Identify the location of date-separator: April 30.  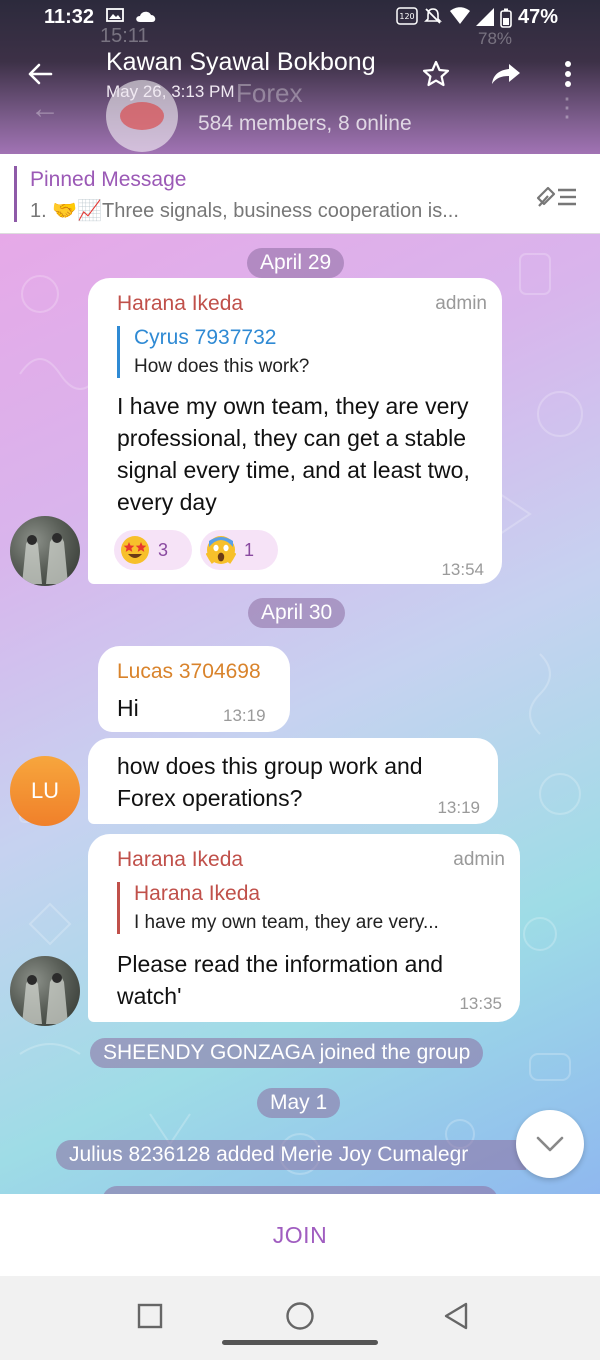
(297, 613).